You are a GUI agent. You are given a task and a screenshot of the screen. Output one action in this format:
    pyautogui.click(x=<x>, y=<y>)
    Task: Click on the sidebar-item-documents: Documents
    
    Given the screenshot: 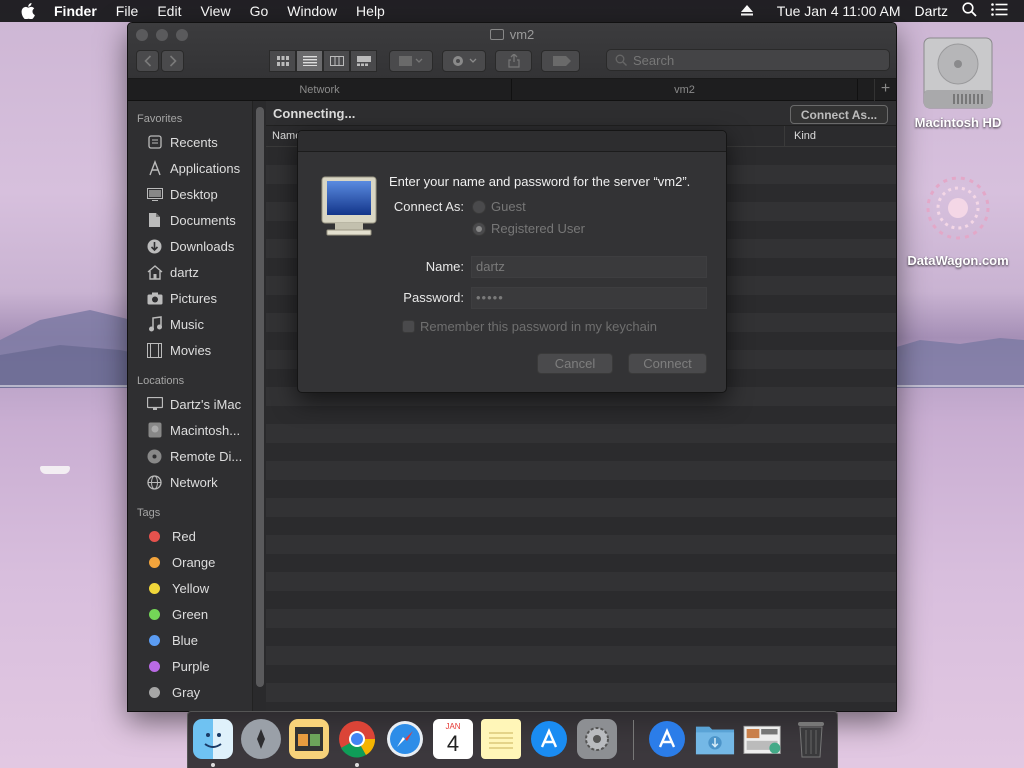 What is the action you would take?
    pyautogui.click(x=190, y=220)
    